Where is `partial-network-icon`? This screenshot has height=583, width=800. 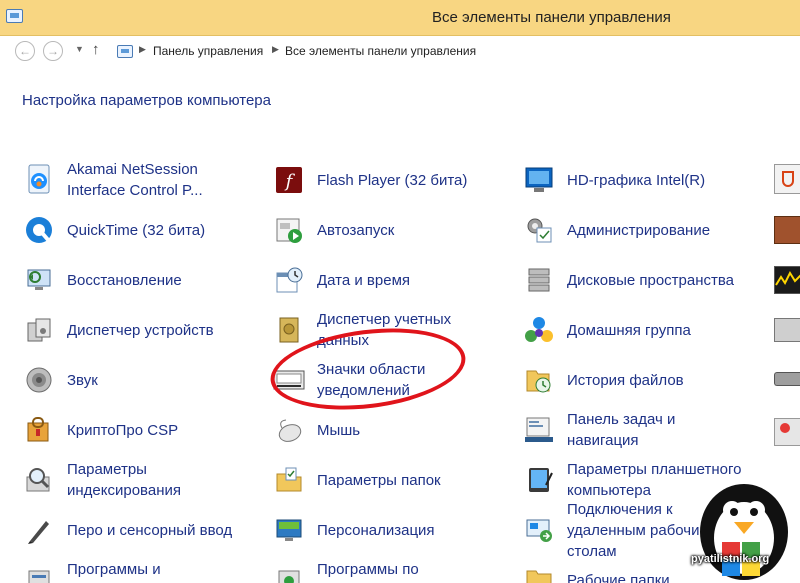
partial-network-icon is located at coordinates (787, 330).